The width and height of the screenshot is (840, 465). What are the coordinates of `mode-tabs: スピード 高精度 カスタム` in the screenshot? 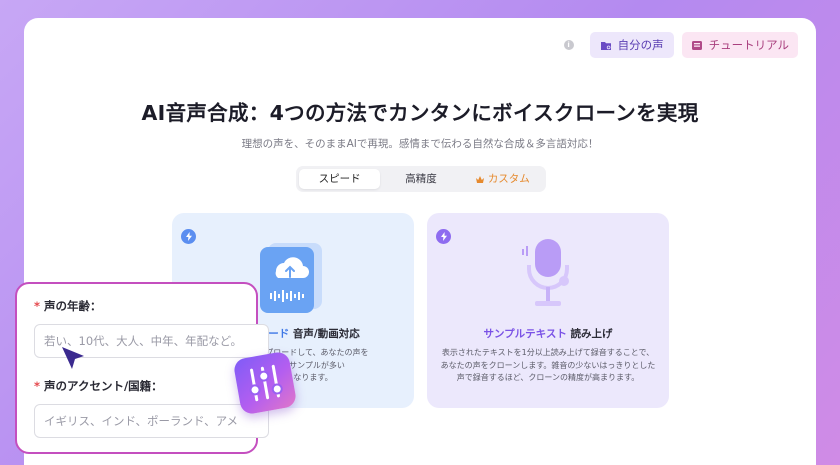 It's located at (421, 179).